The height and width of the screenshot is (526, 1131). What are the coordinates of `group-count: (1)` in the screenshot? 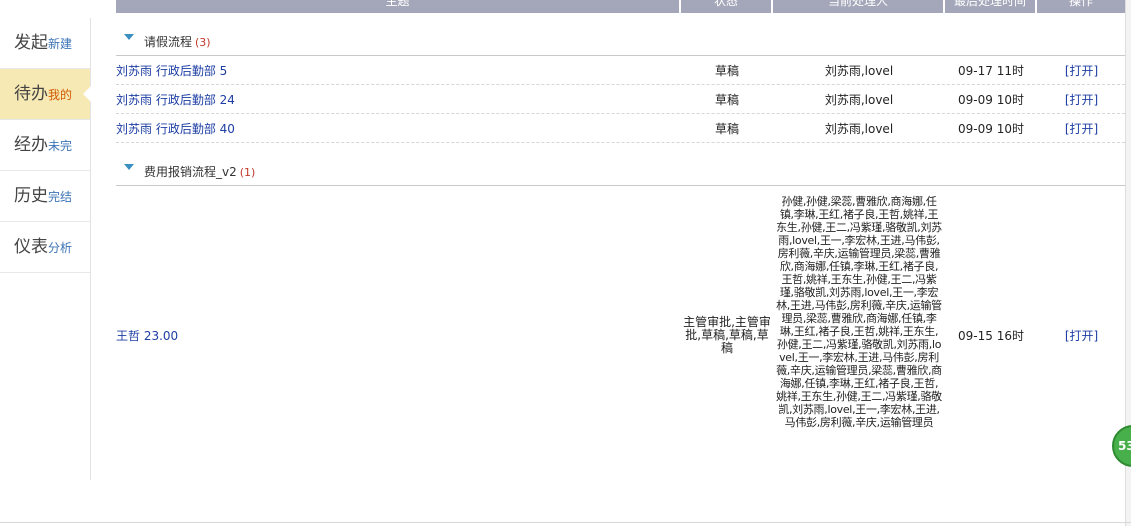 It's located at (247, 172).